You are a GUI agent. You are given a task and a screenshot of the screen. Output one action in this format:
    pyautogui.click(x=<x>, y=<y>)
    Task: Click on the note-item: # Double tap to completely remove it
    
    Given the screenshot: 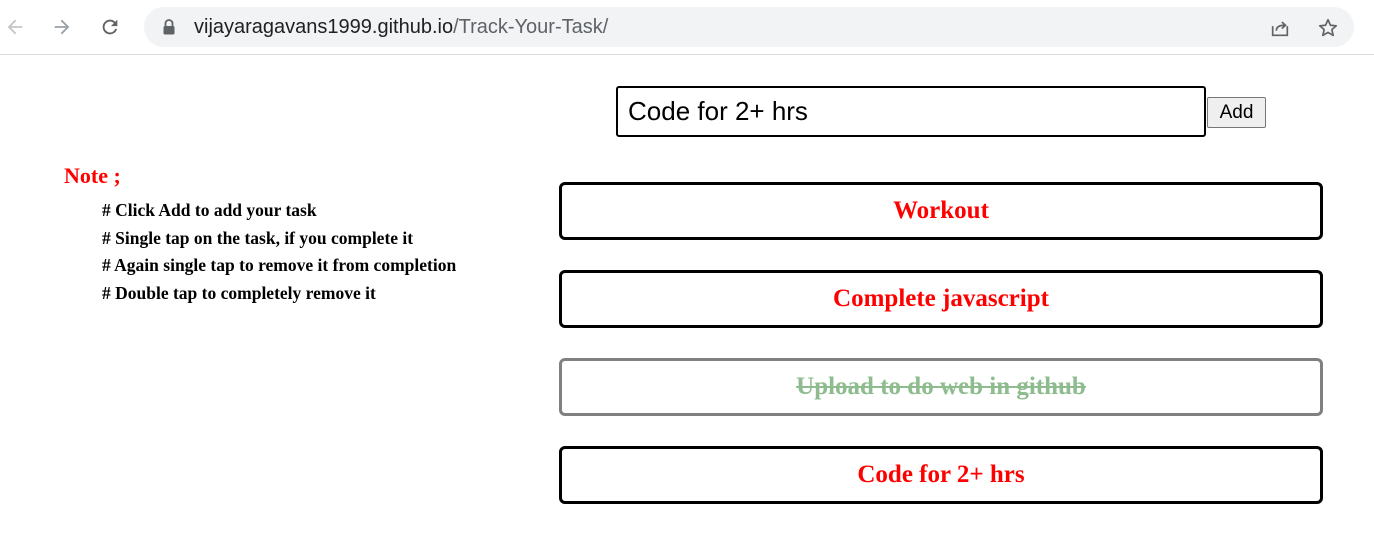 What is the action you would take?
    pyautogui.click(x=239, y=292)
    